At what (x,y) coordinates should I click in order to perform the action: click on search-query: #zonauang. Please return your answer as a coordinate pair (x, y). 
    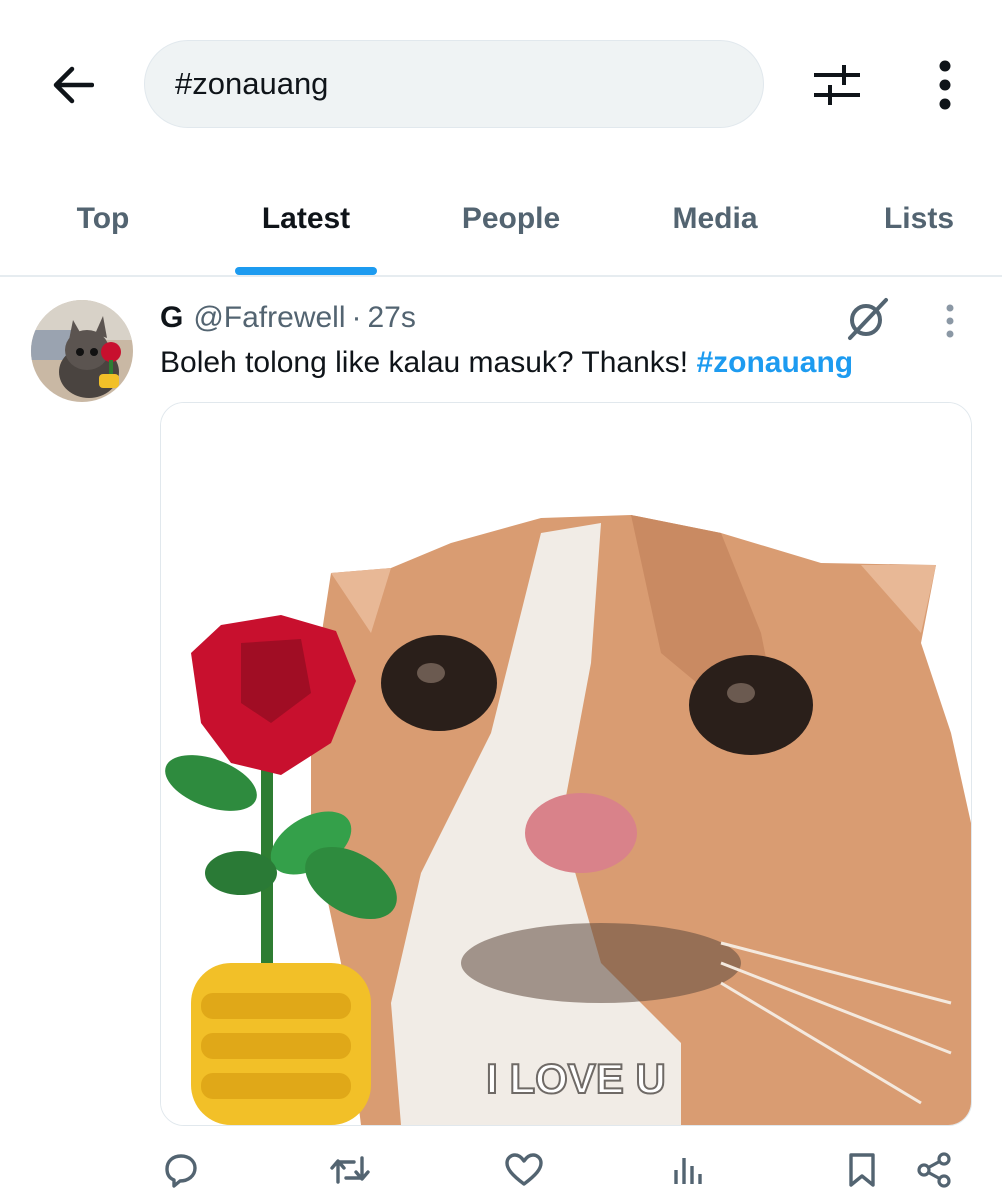
    Looking at the image, I should click on (252, 83).